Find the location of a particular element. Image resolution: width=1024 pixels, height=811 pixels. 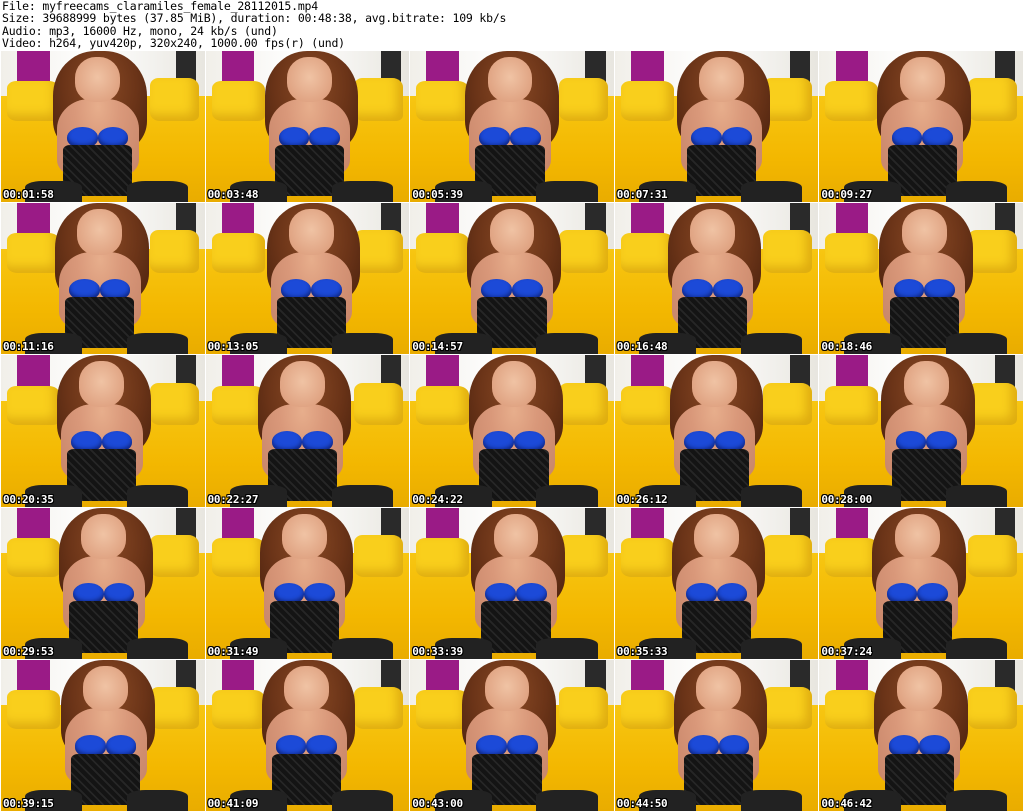

thumbnail-timestamp: 00:18:46 is located at coordinates (846, 347).